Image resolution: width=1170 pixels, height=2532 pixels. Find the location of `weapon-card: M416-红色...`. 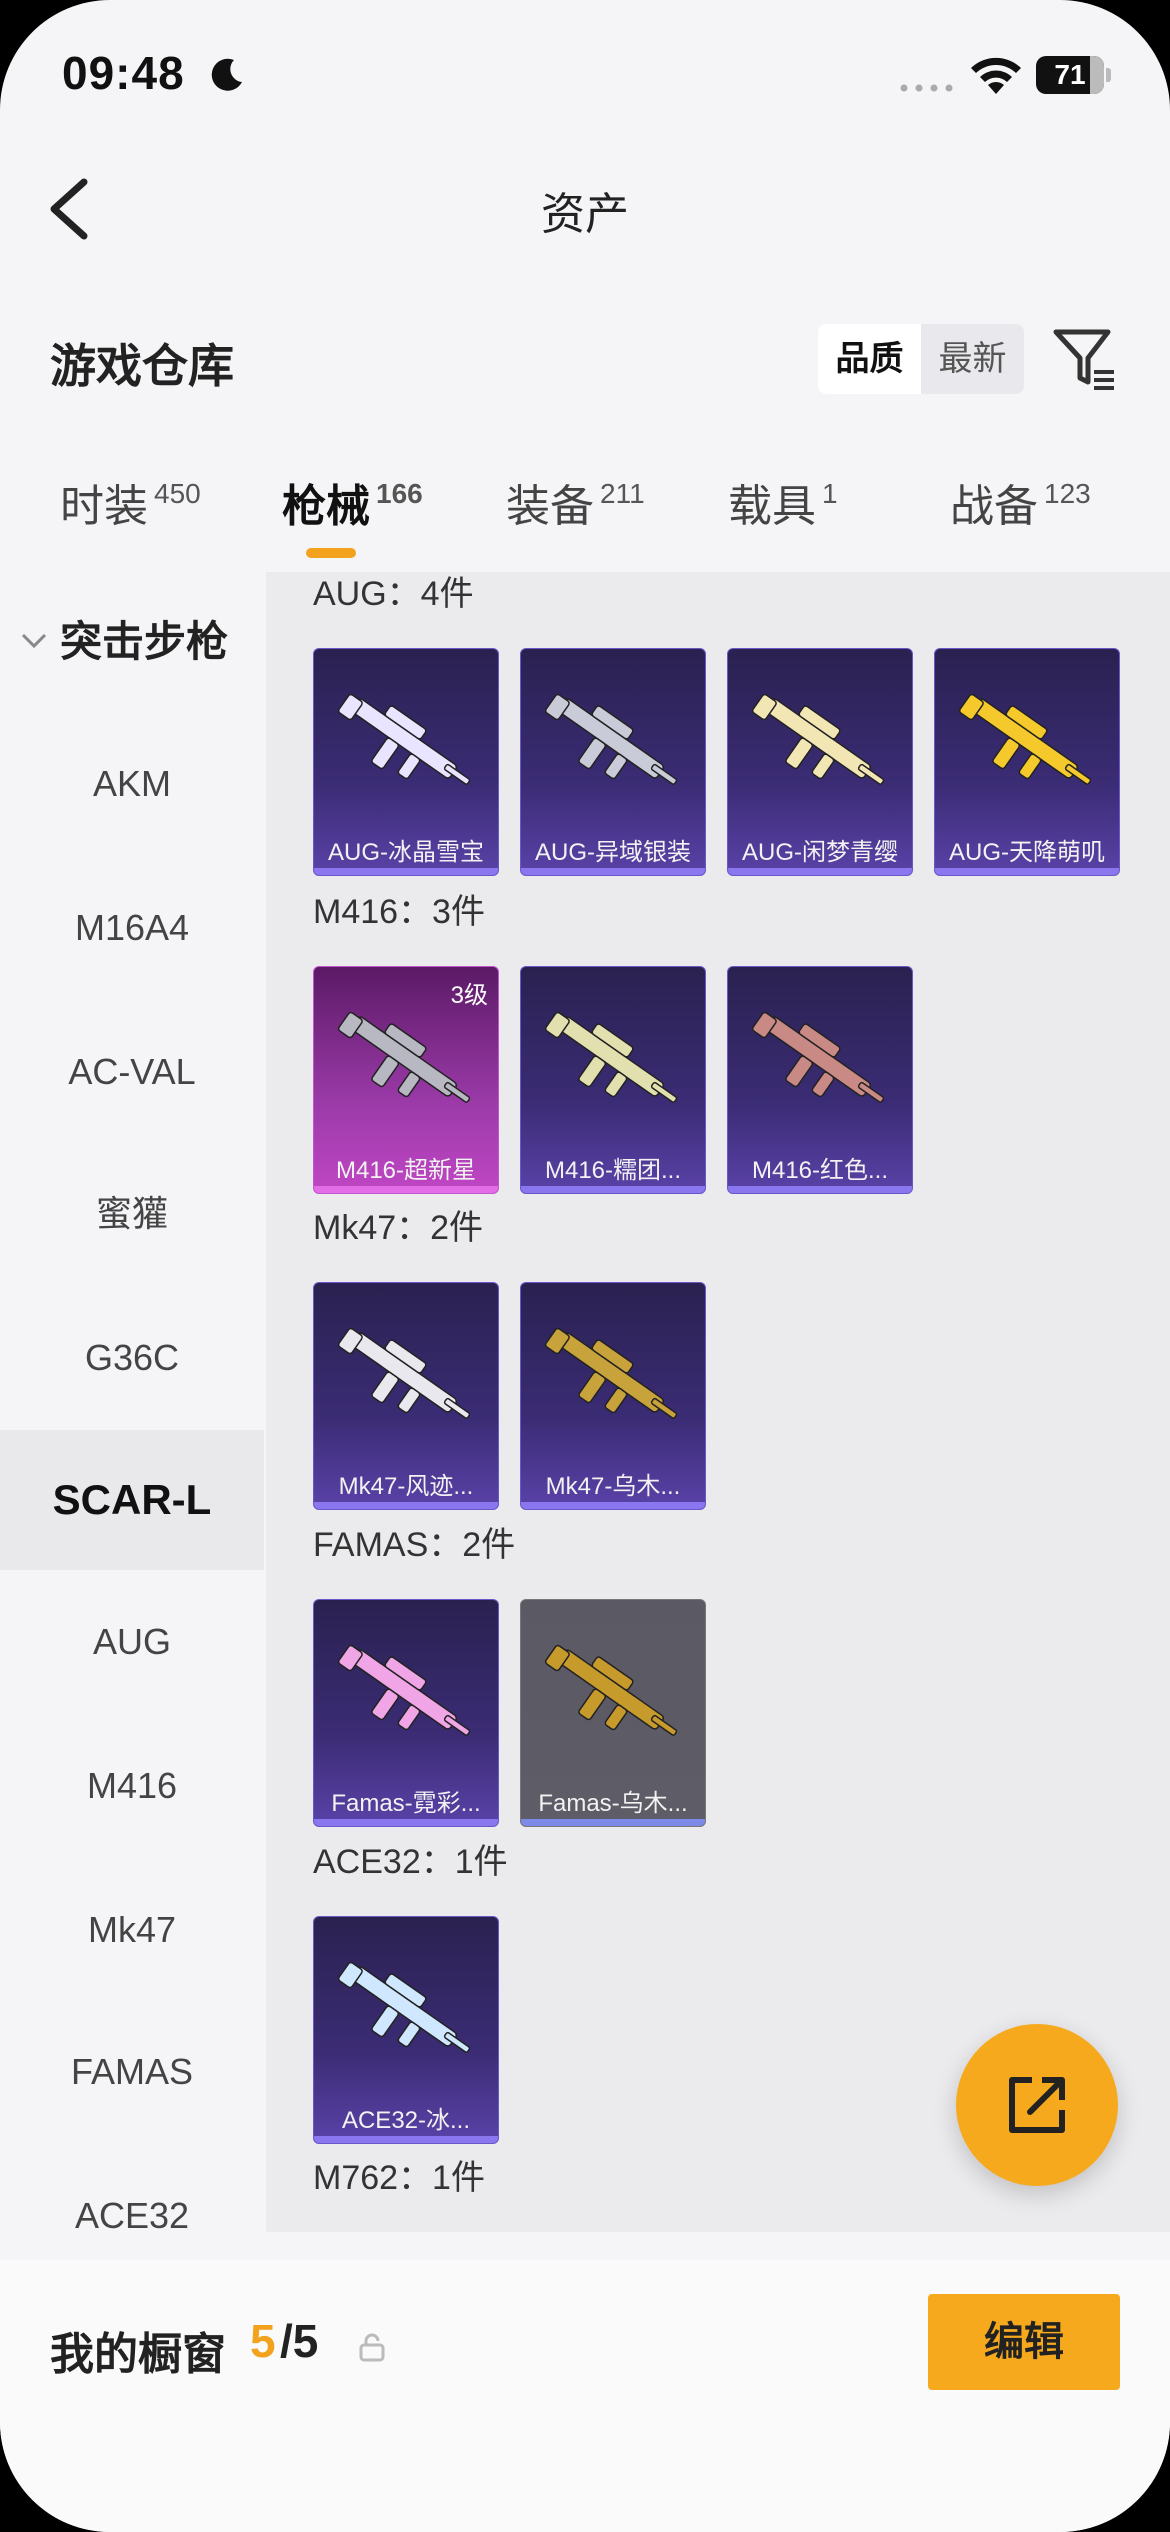

weapon-card: M416-红色... is located at coordinates (820, 1080).